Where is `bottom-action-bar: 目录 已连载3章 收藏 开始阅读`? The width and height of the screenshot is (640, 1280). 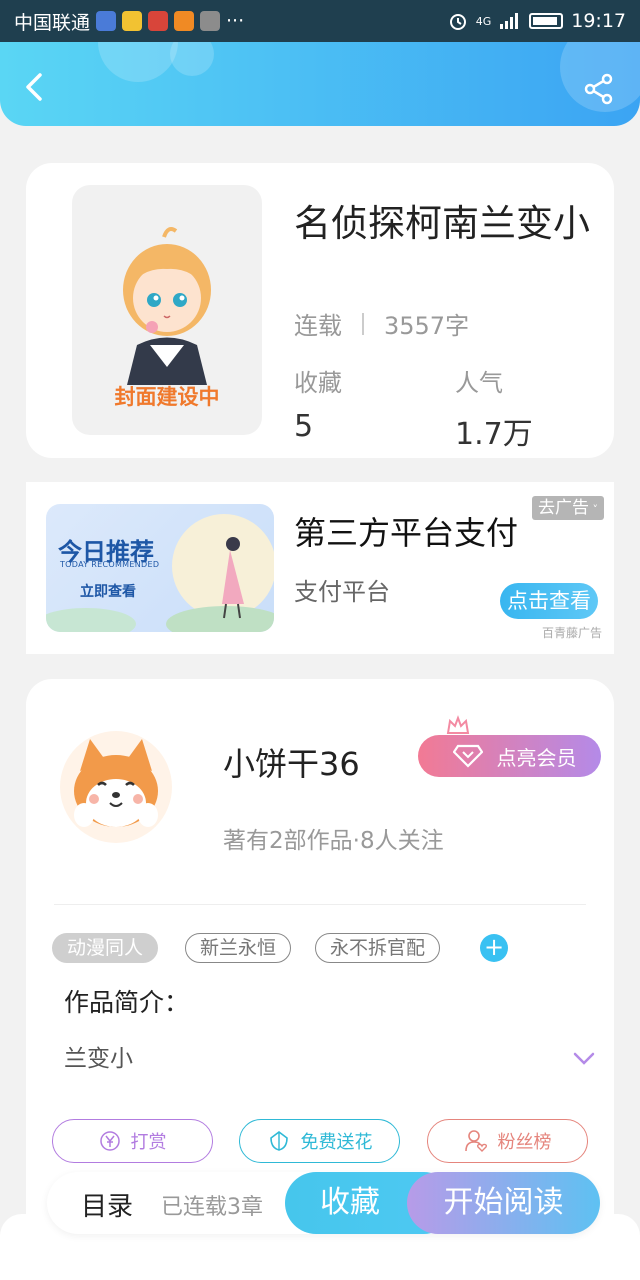
bottom-action-bar: 目录 已连载3章 收藏 开始阅读 is located at coordinates (323, 1203).